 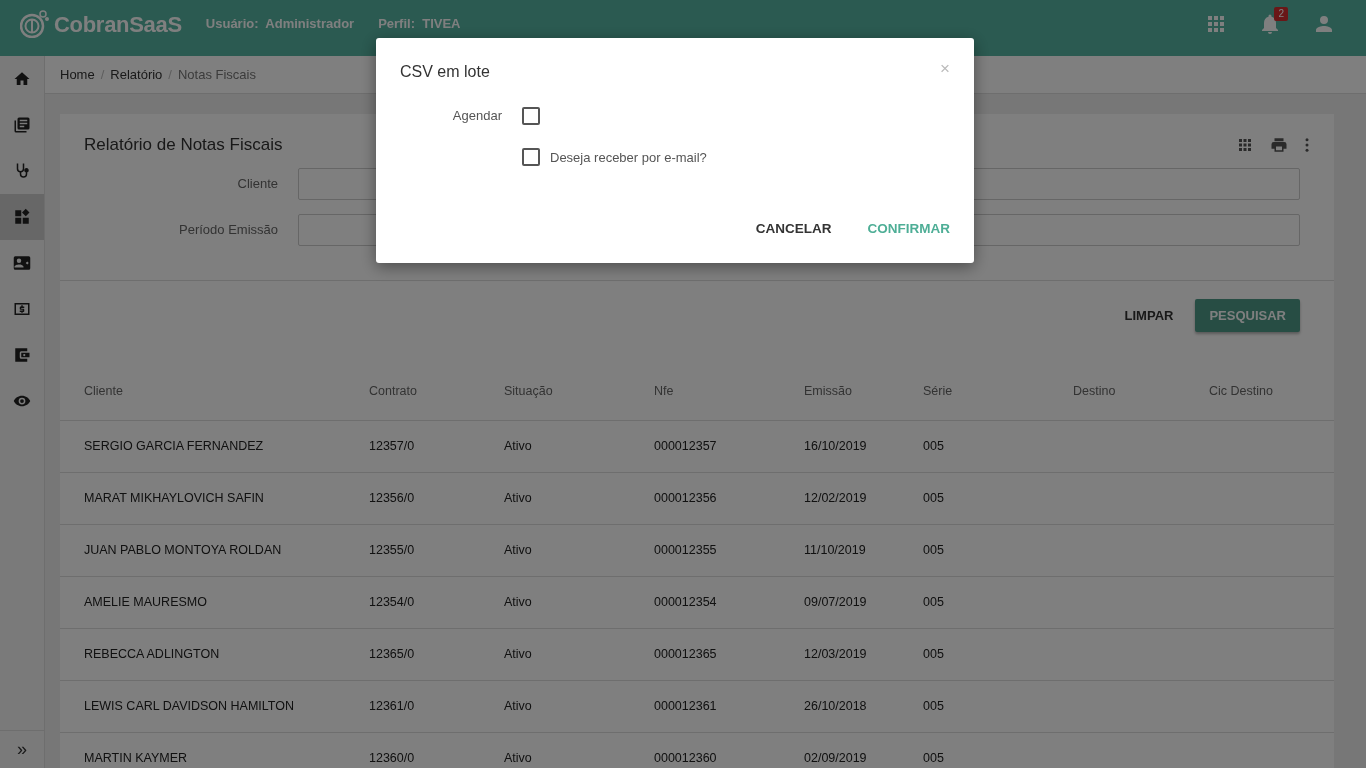 What do you see at coordinates (997, 392) in the screenshot?
I see `column-header: Série` at bounding box center [997, 392].